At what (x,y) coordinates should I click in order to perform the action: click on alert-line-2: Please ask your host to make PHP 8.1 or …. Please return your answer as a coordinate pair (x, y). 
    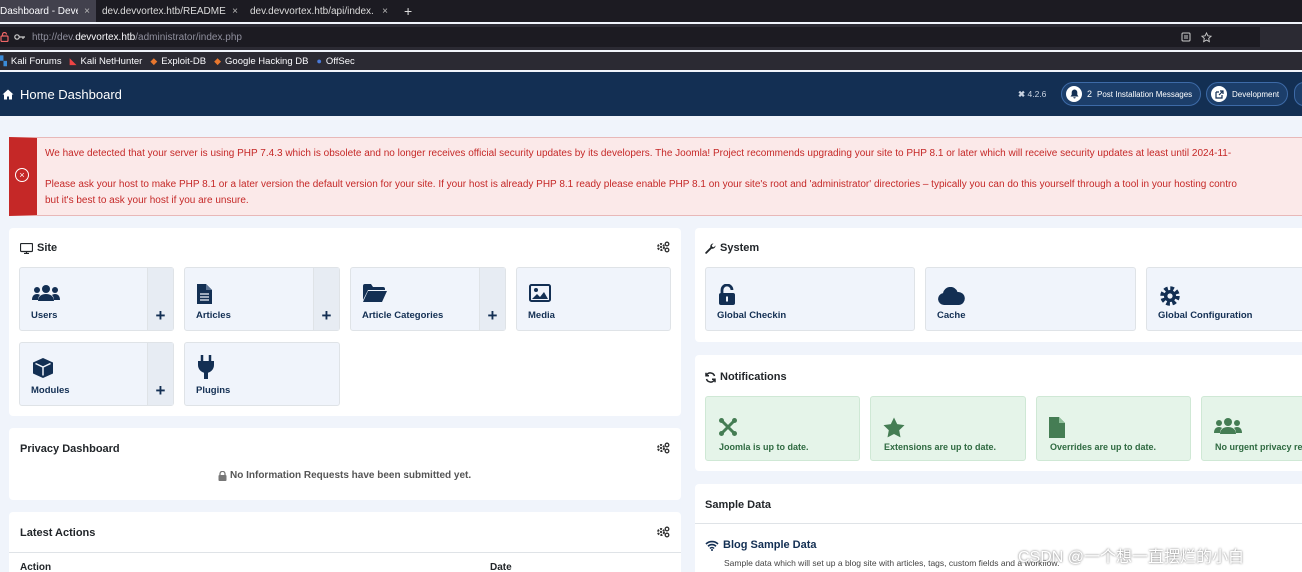
    Looking at the image, I should click on (641, 184).